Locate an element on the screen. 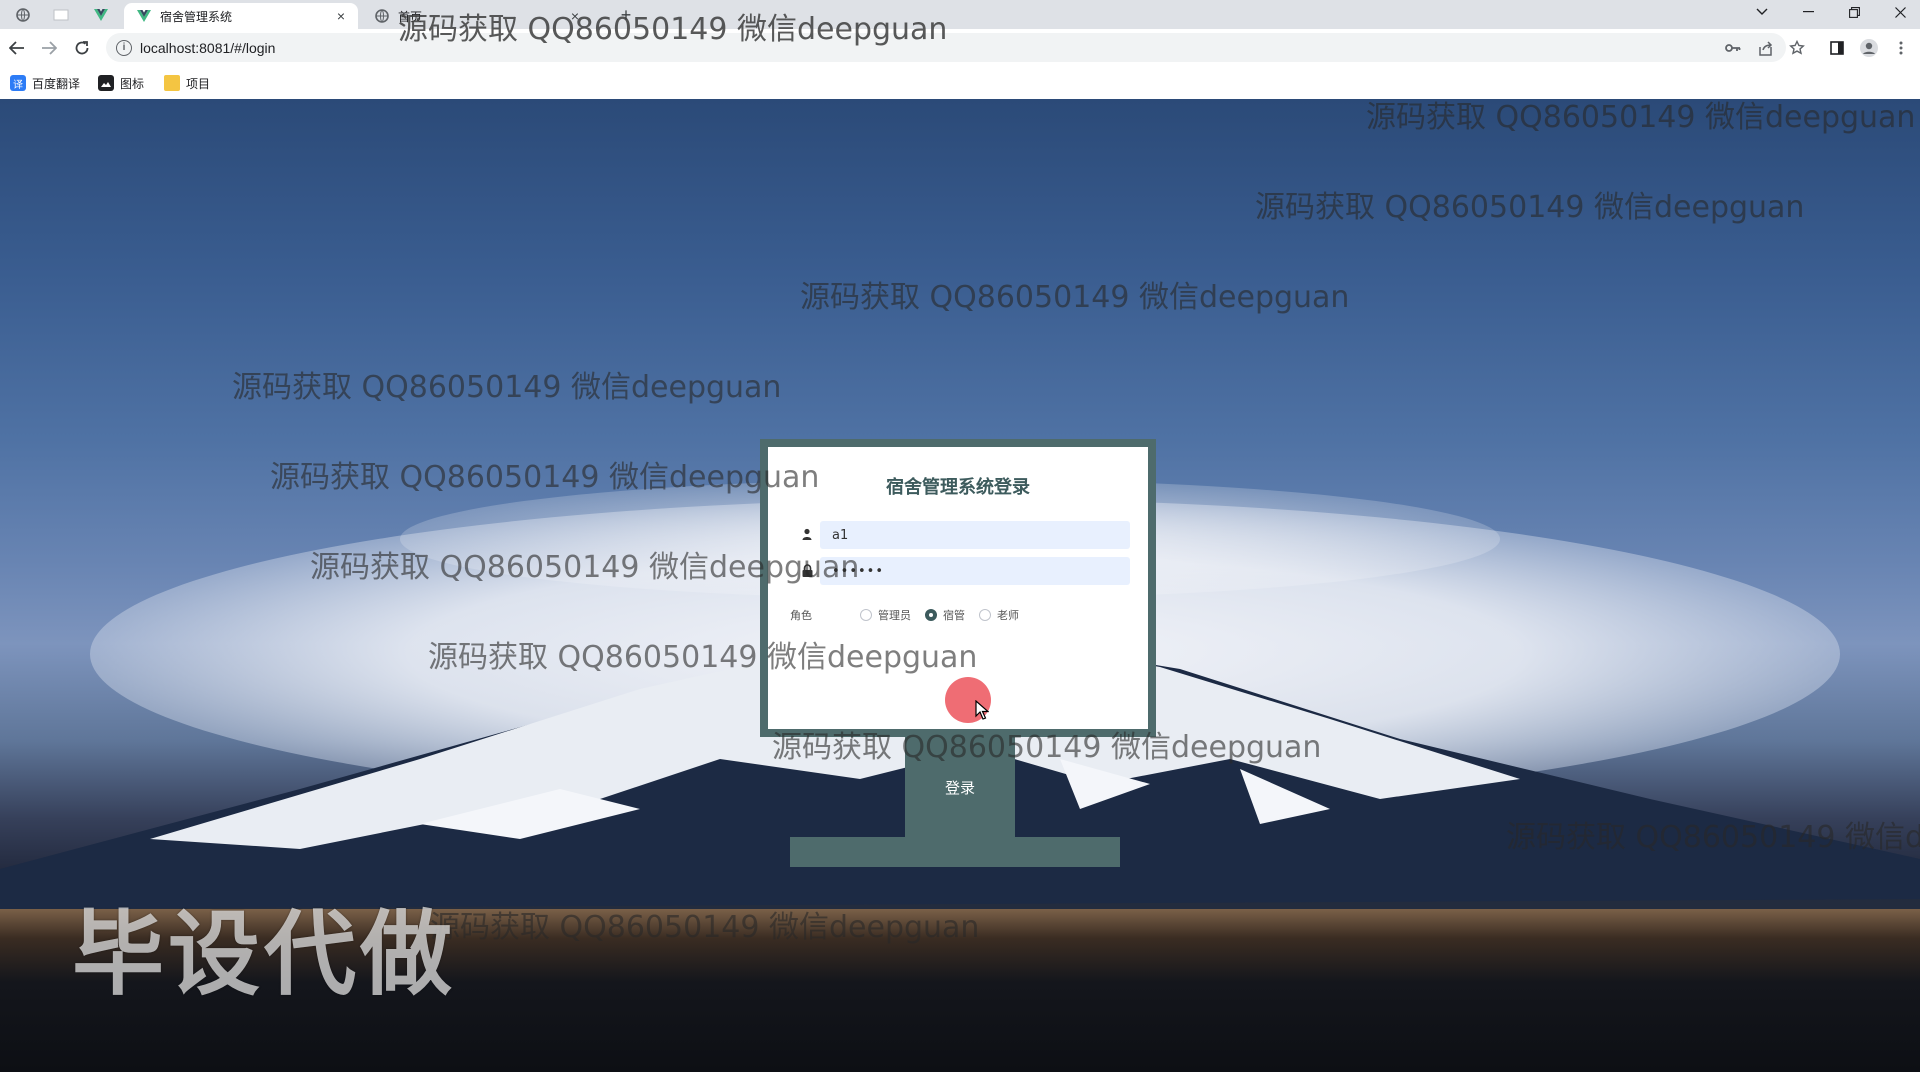 Image resolution: width=1920 pixels, height=1072 pixels. browser-tabstrip: 宿舍管理系统 × 首页 × + is located at coordinates (960, 14).